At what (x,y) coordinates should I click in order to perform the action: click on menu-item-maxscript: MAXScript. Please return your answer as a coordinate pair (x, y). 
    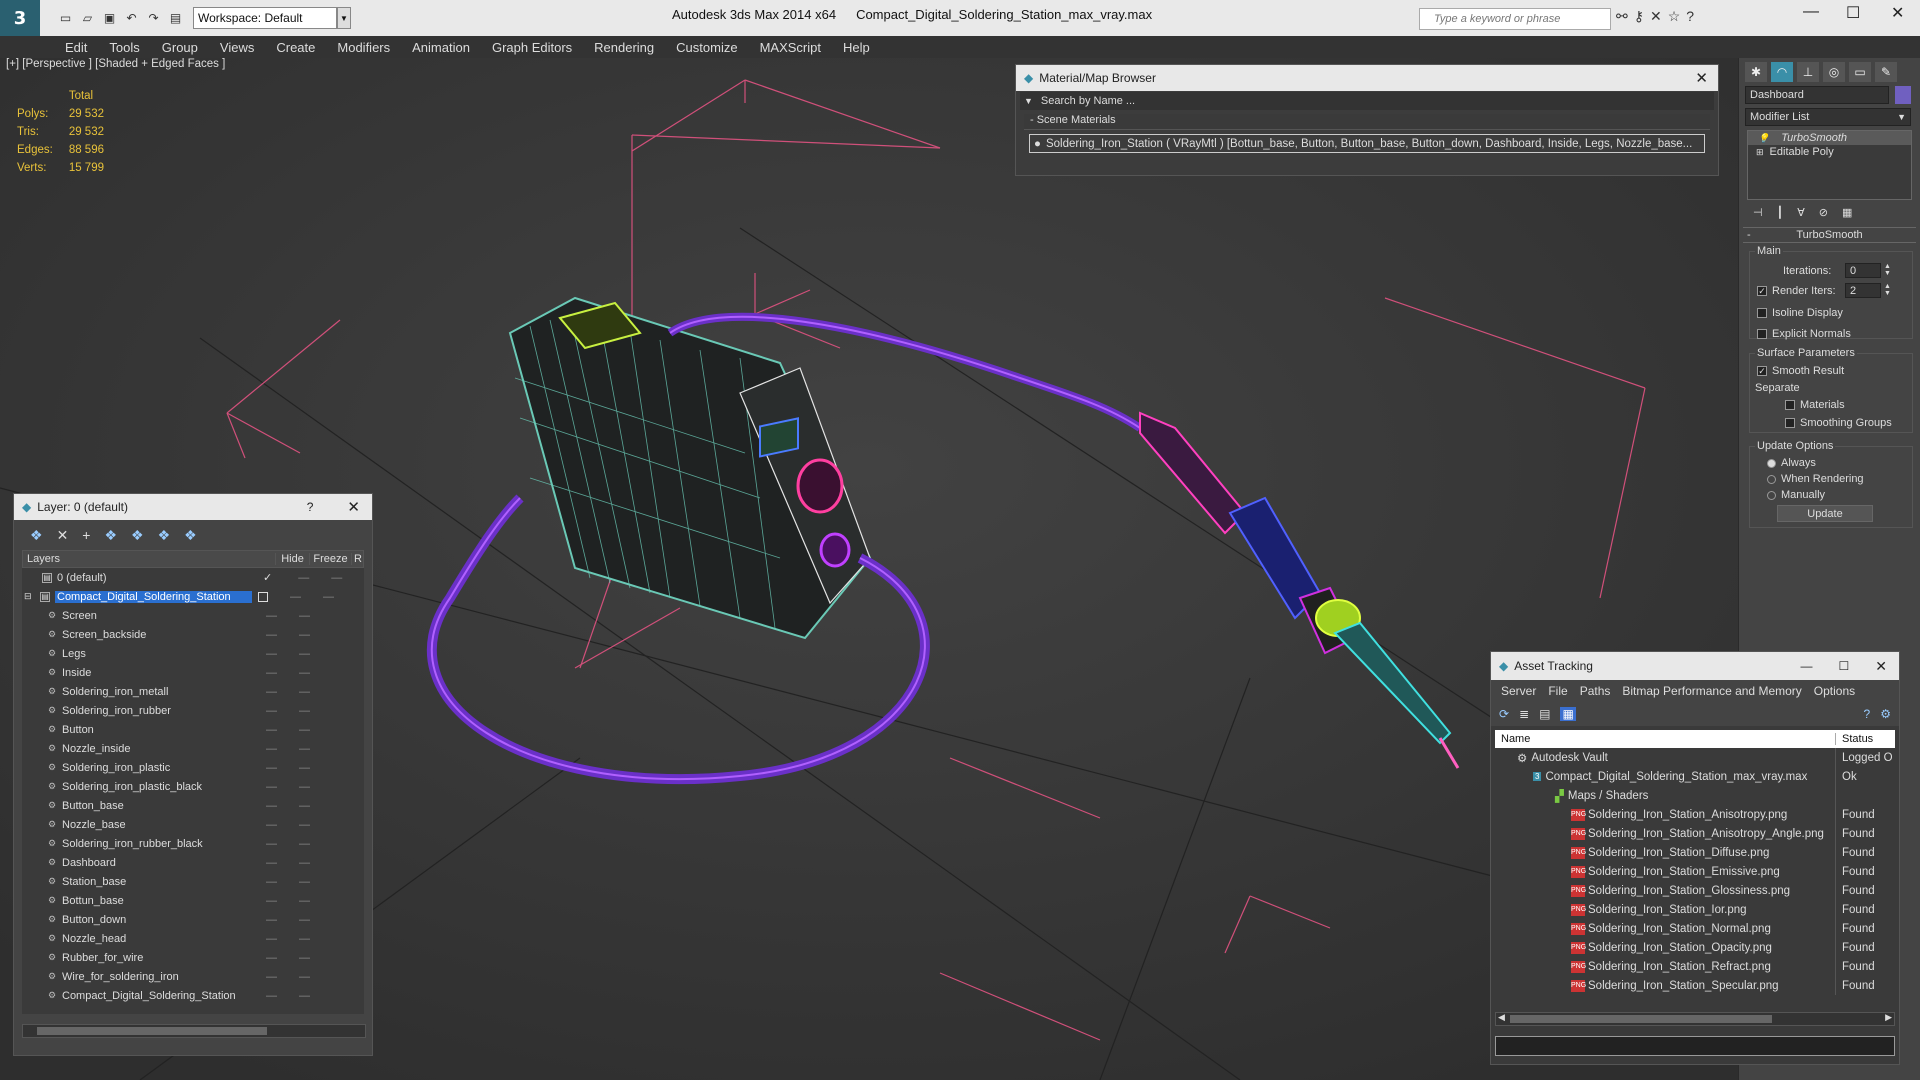
    Looking at the image, I should click on (791, 47).